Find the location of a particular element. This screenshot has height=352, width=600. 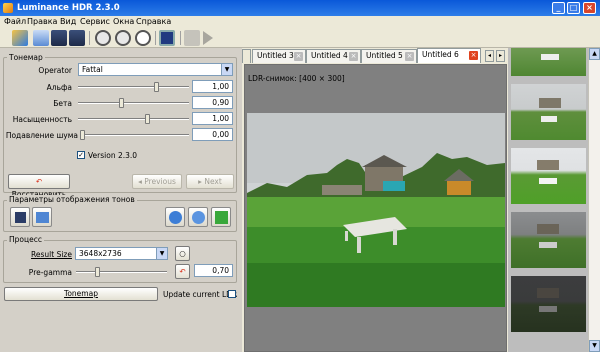

alpha-slider is located at coordinates (133, 87).